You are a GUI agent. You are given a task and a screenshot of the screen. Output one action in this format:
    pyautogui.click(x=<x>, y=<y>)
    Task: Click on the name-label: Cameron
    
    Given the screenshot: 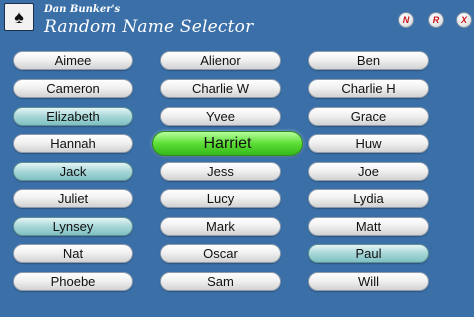 What is the action you would take?
    pyautogui.click(x=73, y=88)
    